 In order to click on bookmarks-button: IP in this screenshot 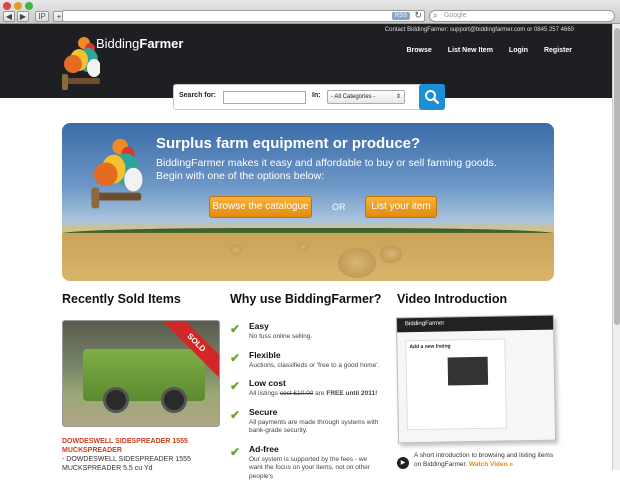, I will do `click(42, 16)`.